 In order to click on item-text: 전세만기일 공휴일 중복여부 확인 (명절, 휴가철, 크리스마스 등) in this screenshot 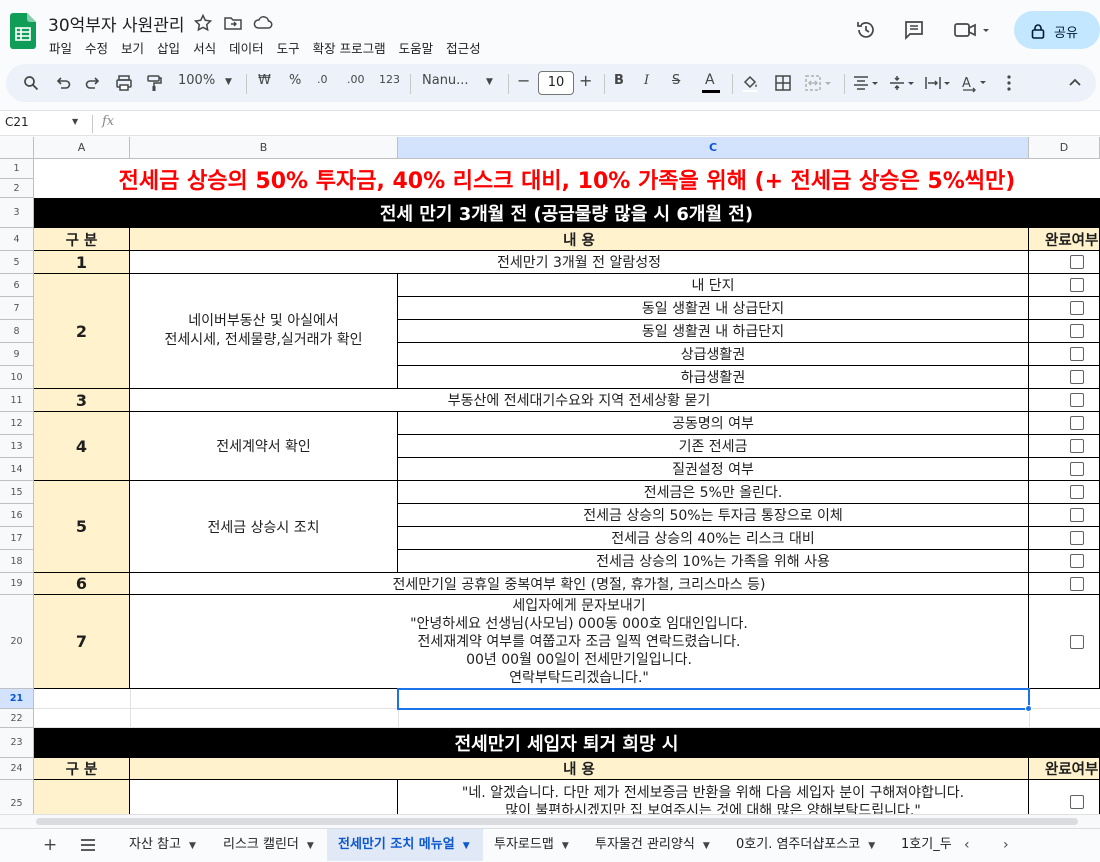, I will do `click(579, 584)`.